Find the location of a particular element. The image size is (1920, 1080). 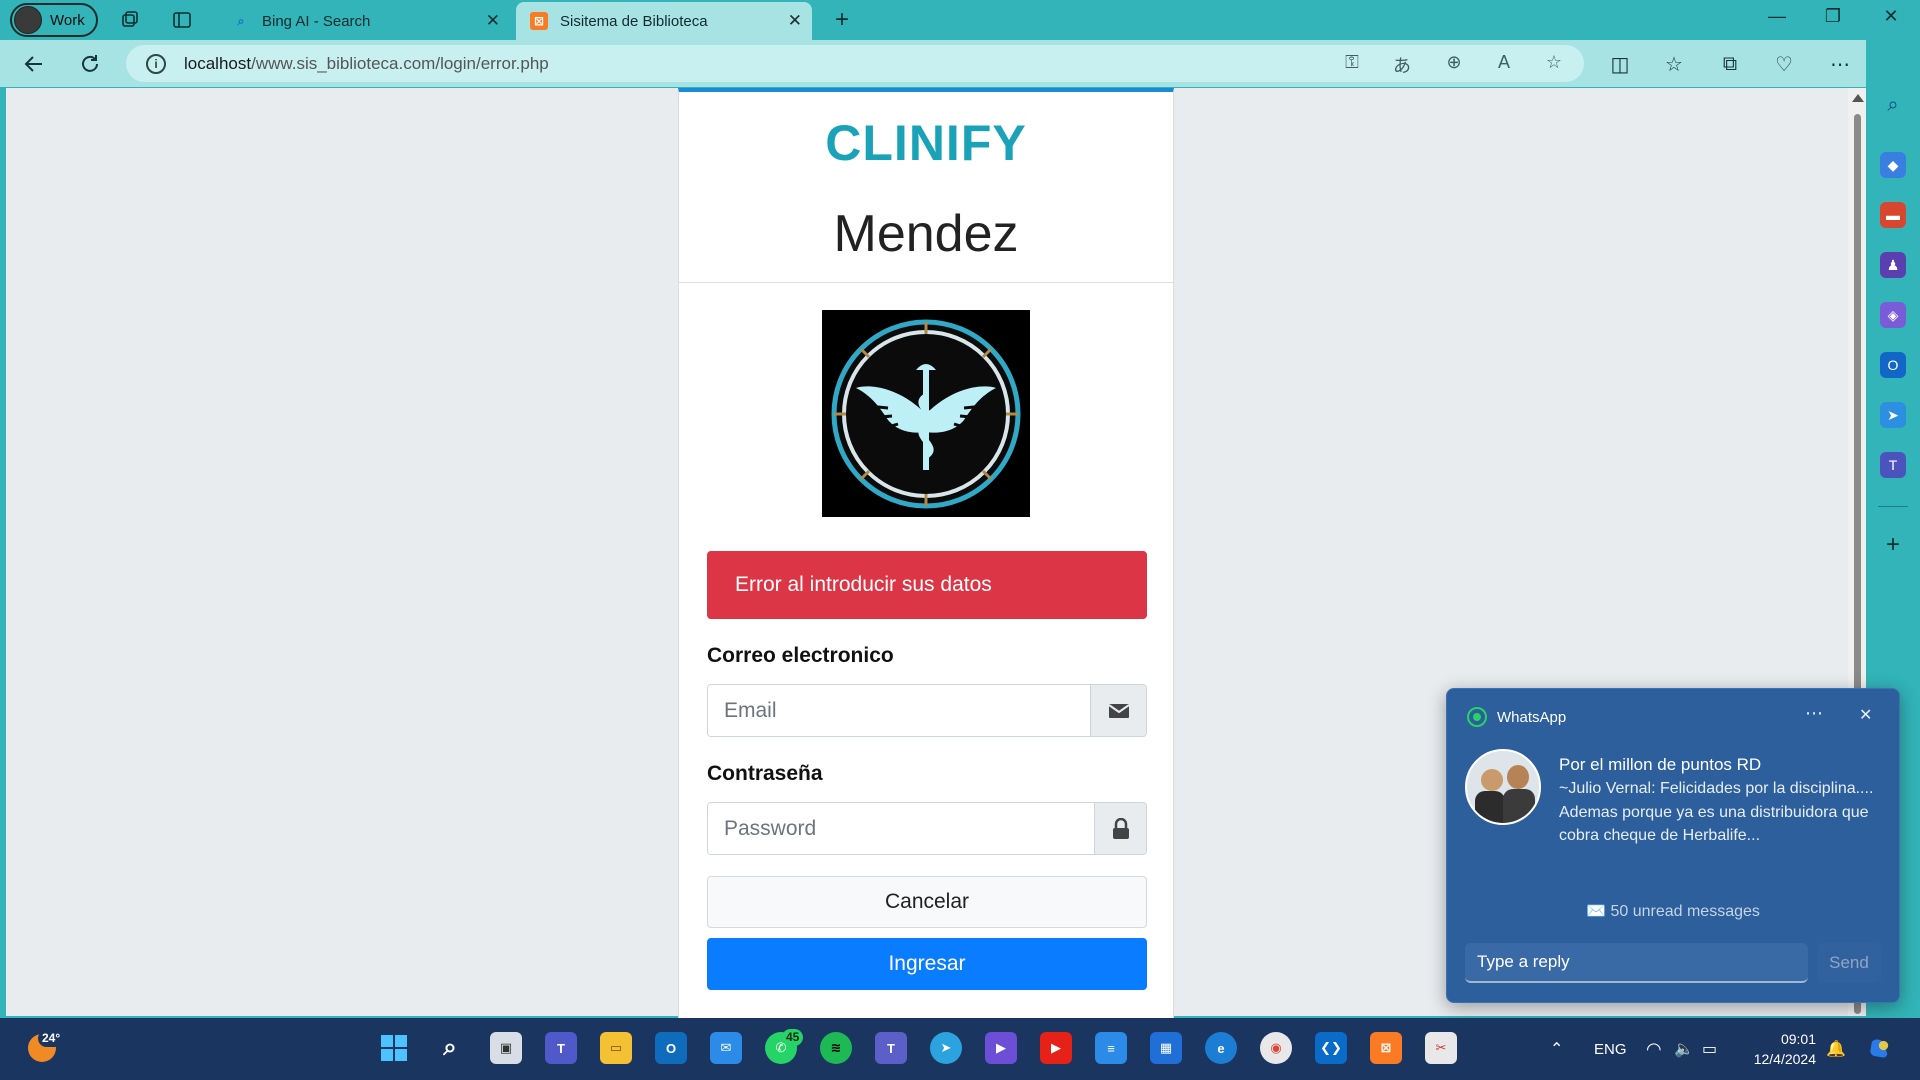

tools-icon: ▬ is located at coordinates (1893, 215).